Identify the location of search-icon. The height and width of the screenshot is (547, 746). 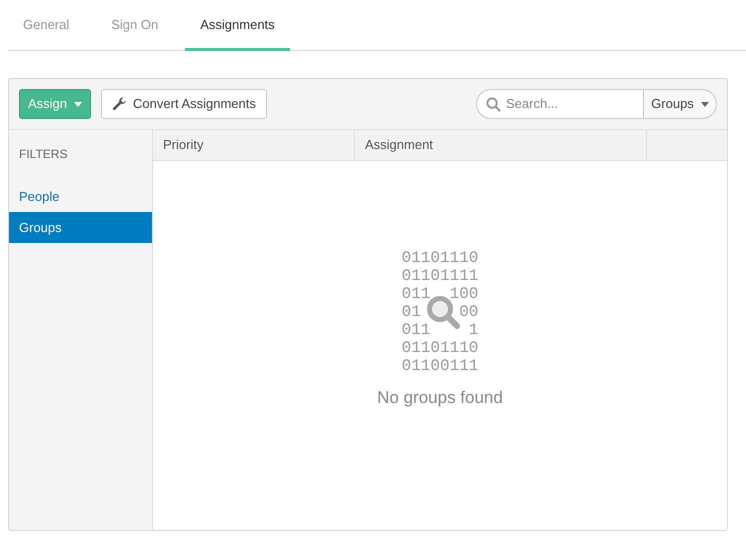
(493, 104).